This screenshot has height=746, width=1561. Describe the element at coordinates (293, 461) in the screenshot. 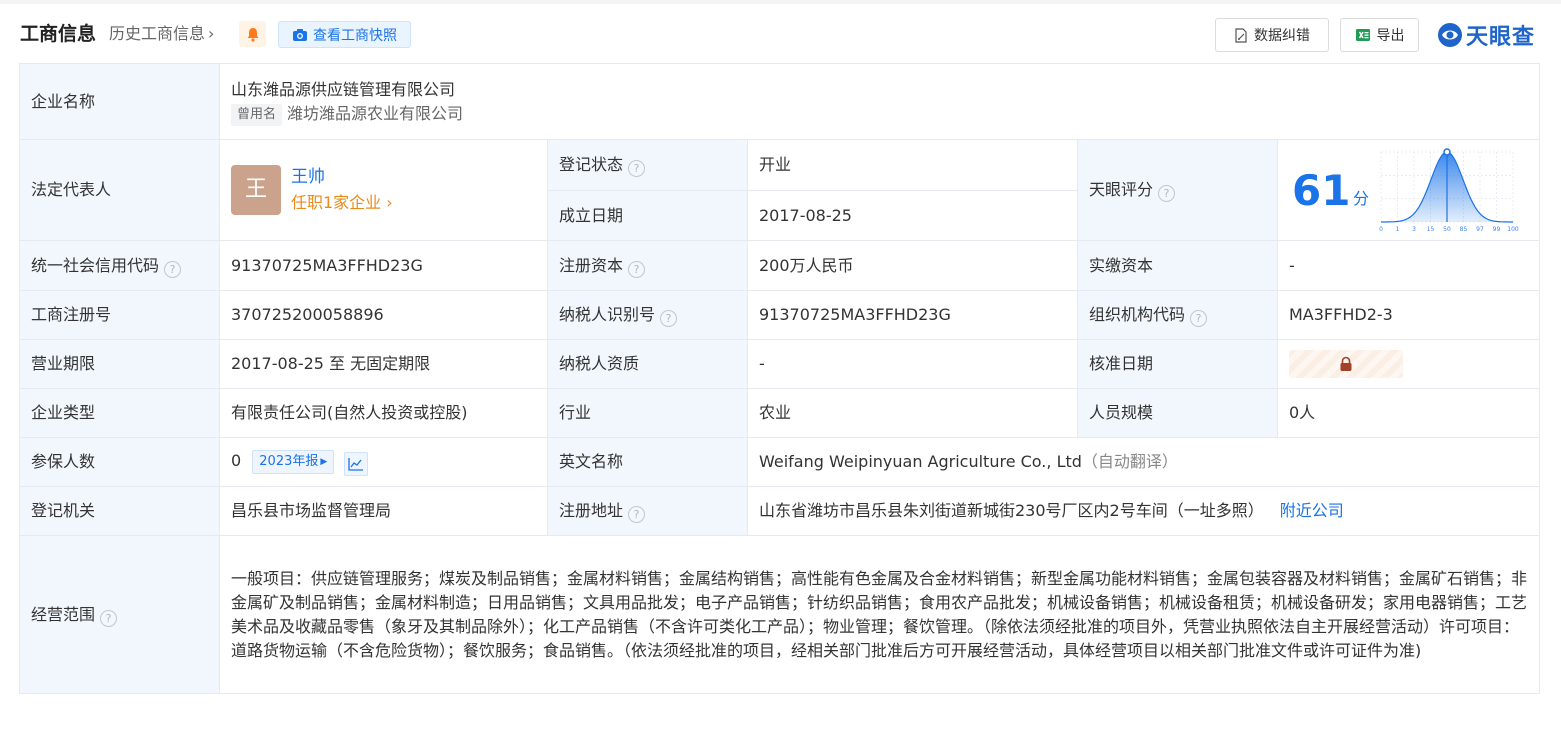

I see `annual-report-button: 2023年报 ▶` at that location.